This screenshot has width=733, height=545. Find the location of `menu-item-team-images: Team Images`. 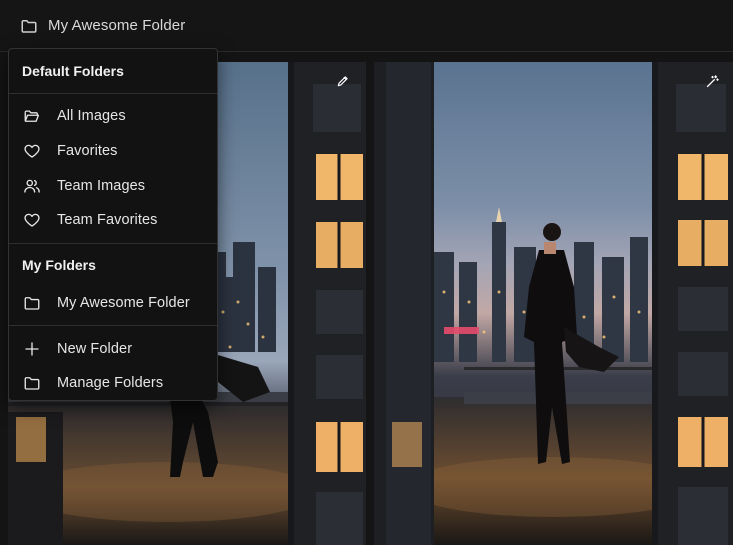

menu-item-team-images: Team Images is located at coordinates (113, 185).